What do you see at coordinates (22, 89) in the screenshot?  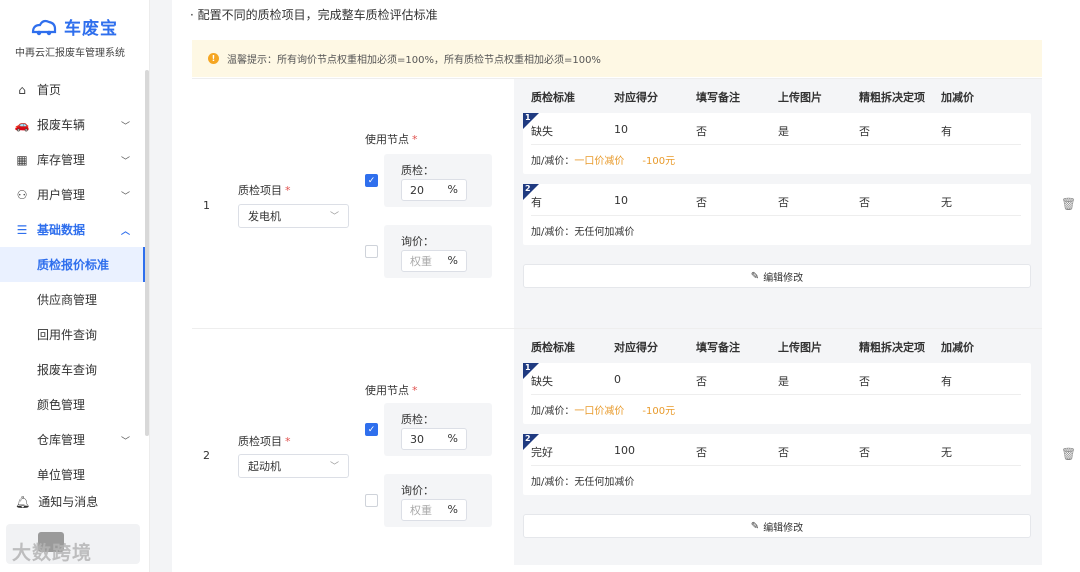 I see `home-icon: ⌂` at bounding box center [22, 89].